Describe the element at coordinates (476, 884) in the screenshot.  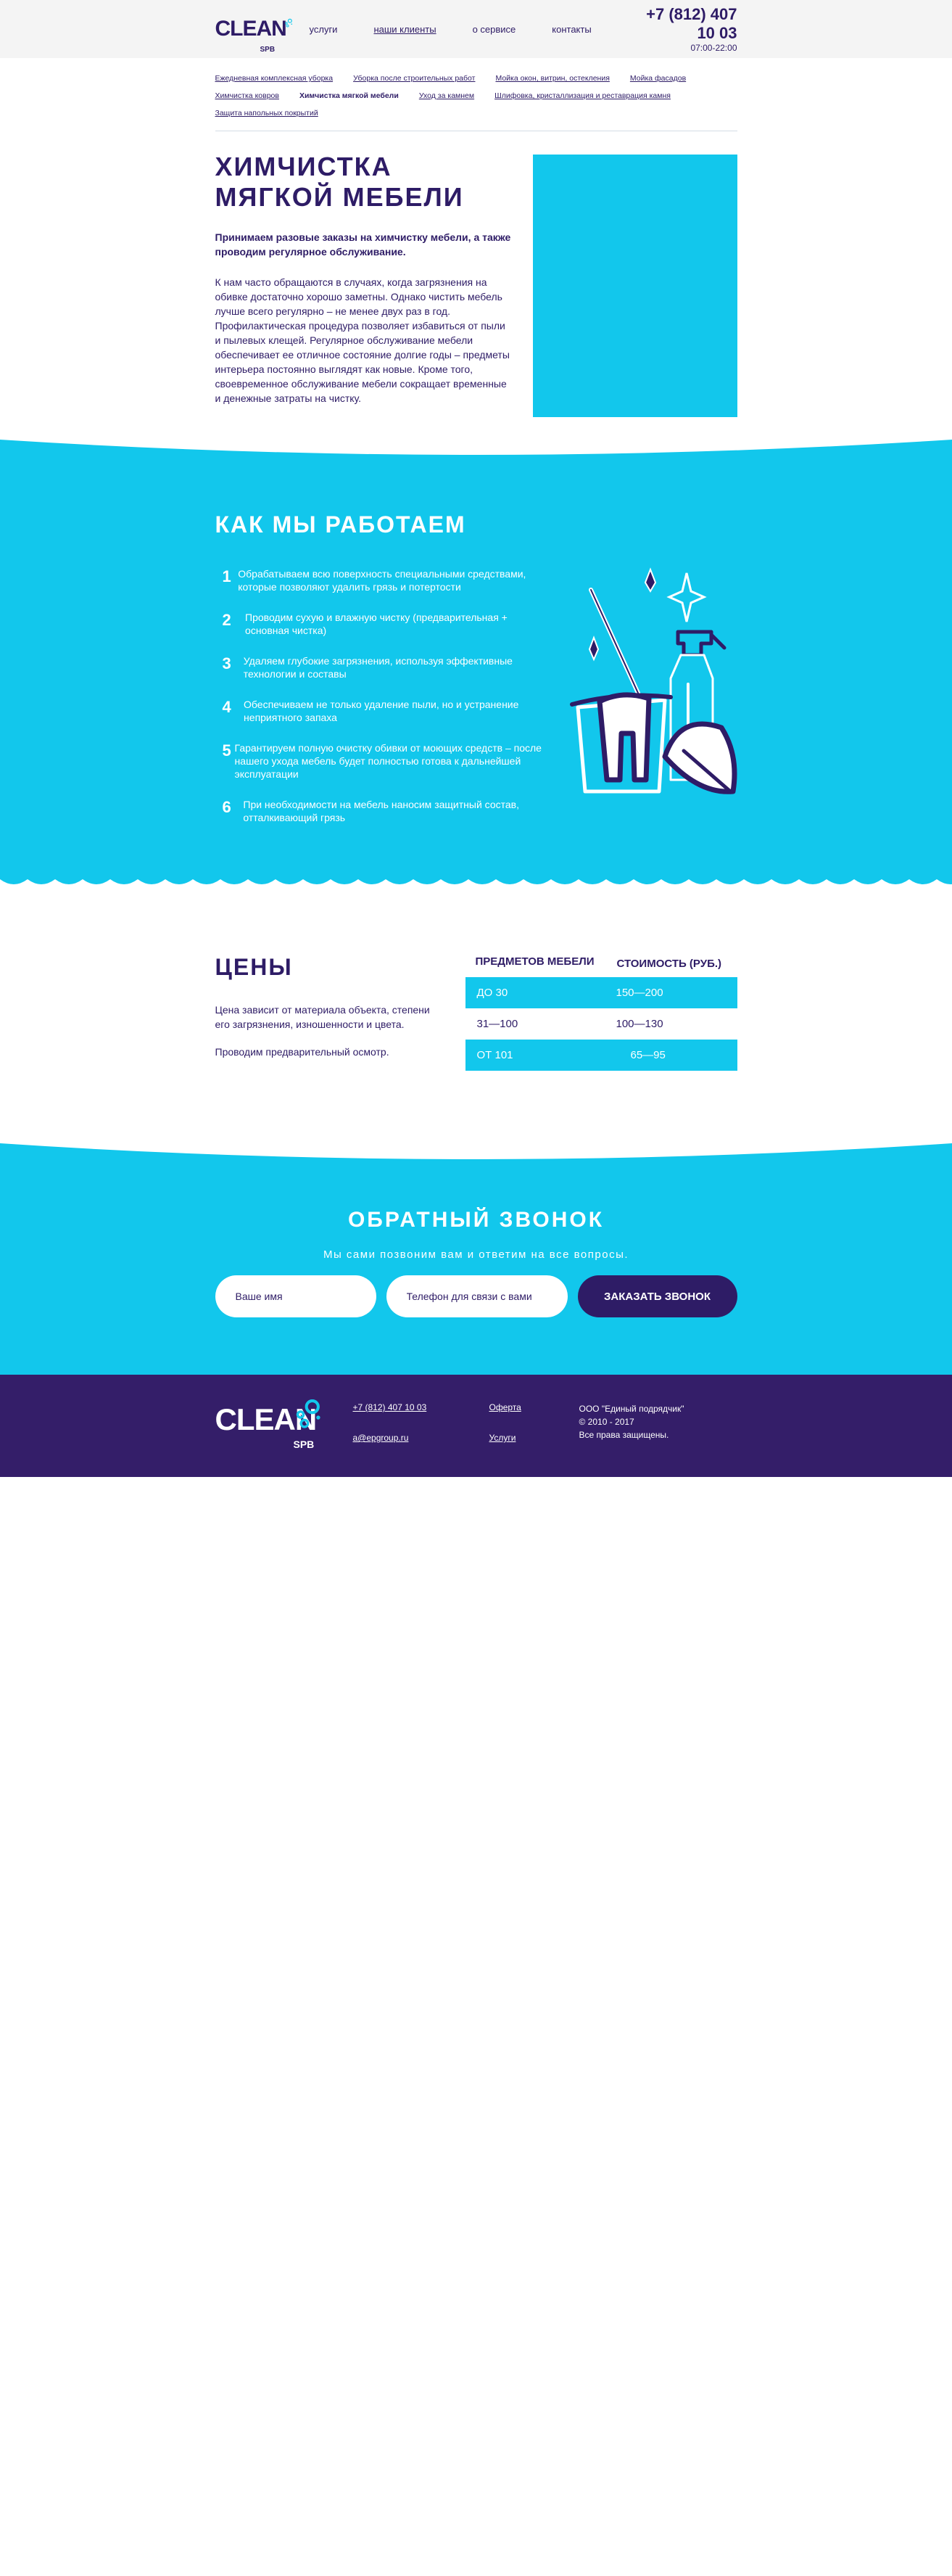
I see `wave-divider` at that location.